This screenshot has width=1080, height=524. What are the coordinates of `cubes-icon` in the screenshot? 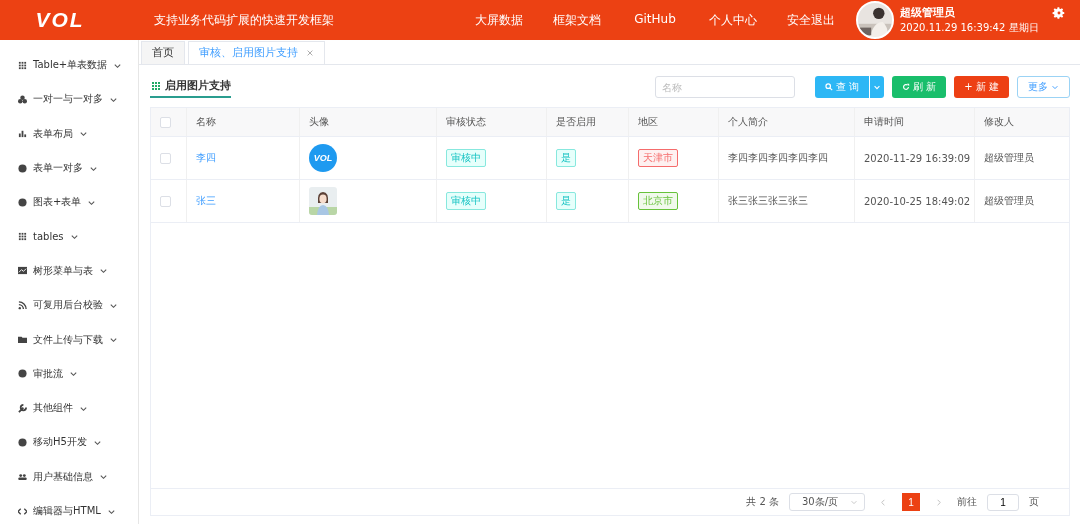 It's located at (22, 99).